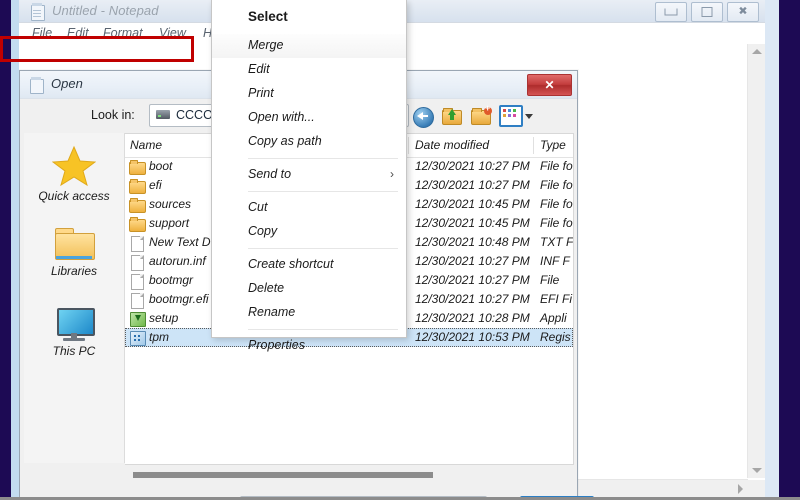 This screenshot has height=500, width=800. I want to click on close-icon: ✕, so click(549, 85).